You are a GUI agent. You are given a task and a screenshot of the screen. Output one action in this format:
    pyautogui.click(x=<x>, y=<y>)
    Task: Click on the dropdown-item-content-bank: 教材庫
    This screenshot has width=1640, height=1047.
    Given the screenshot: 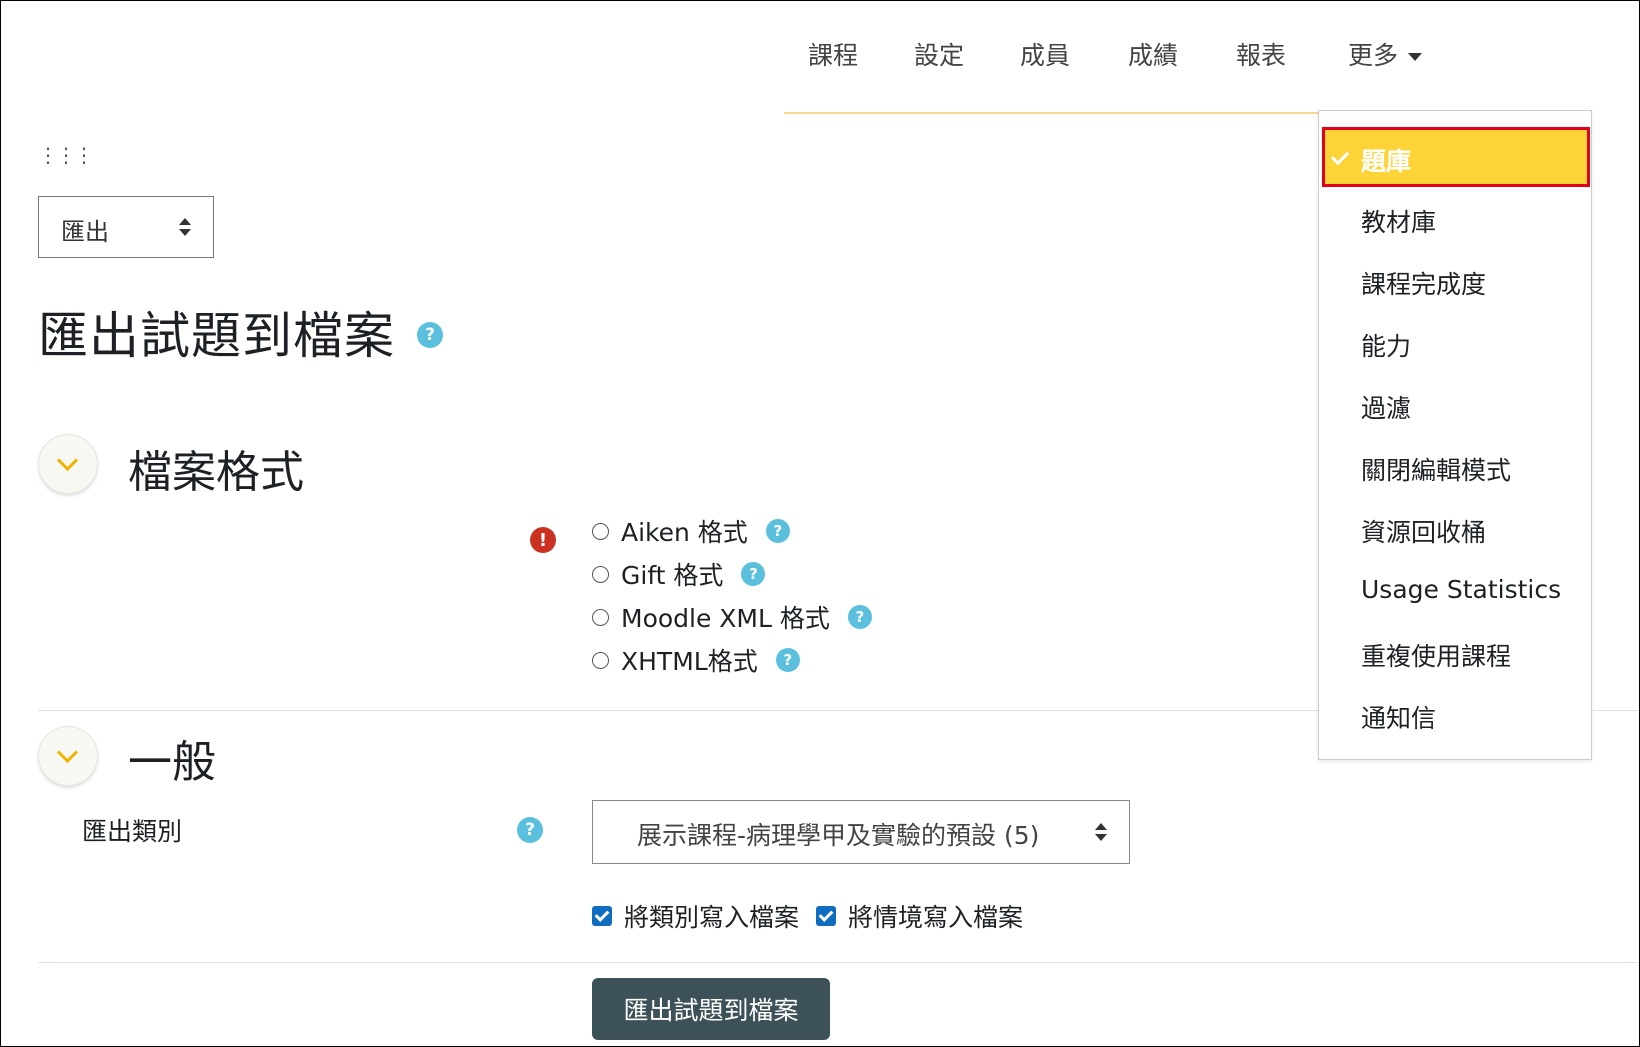 What is the action you would take?
    pyautogui.click(x=1398, y=221)
    